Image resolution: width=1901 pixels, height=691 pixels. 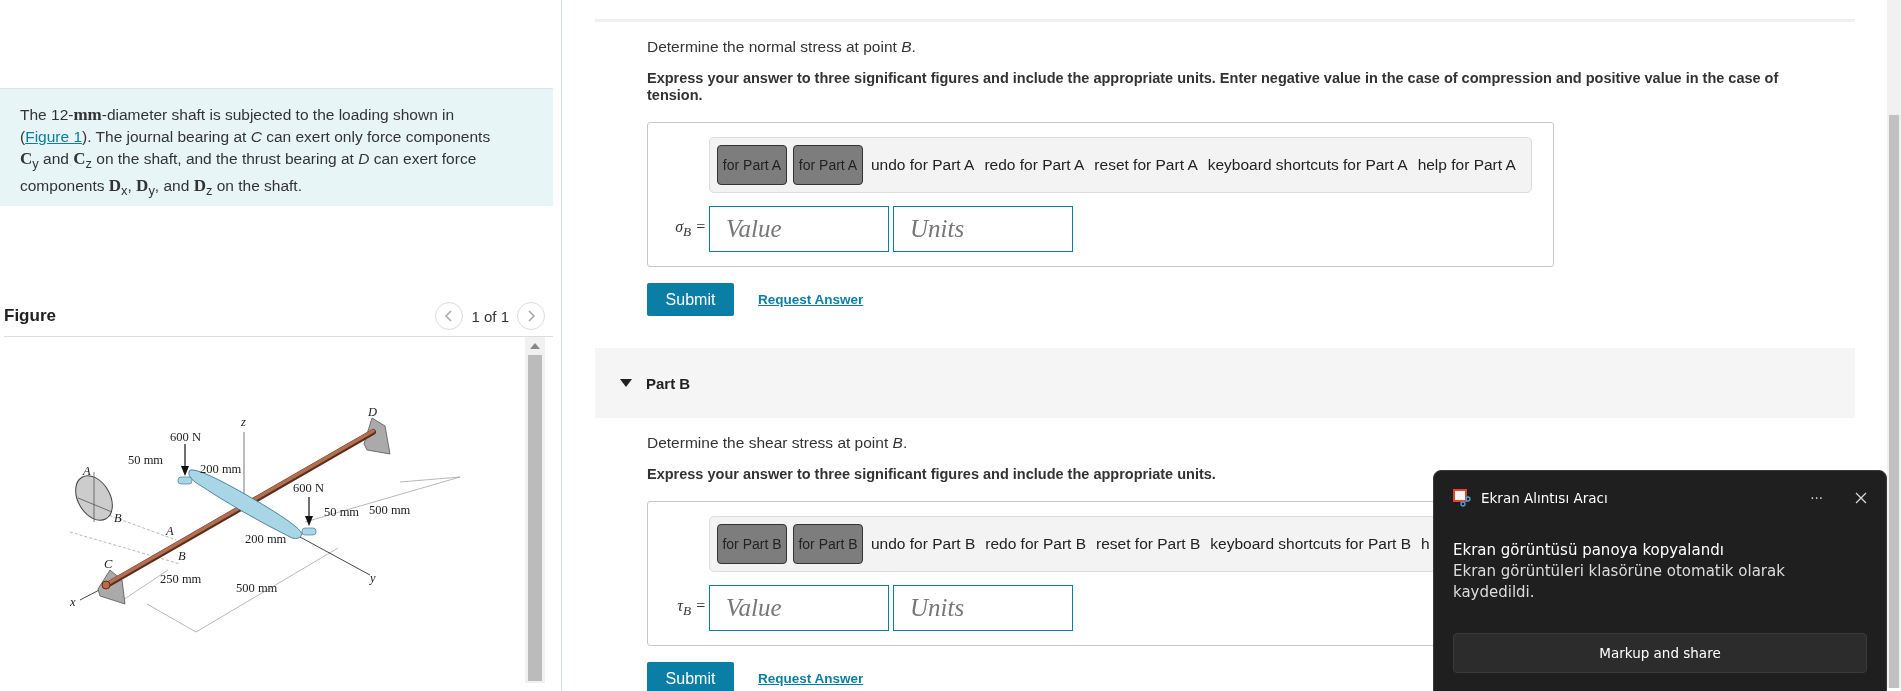 I want to click on chevron-right-icon, so click(x=531, y=316).